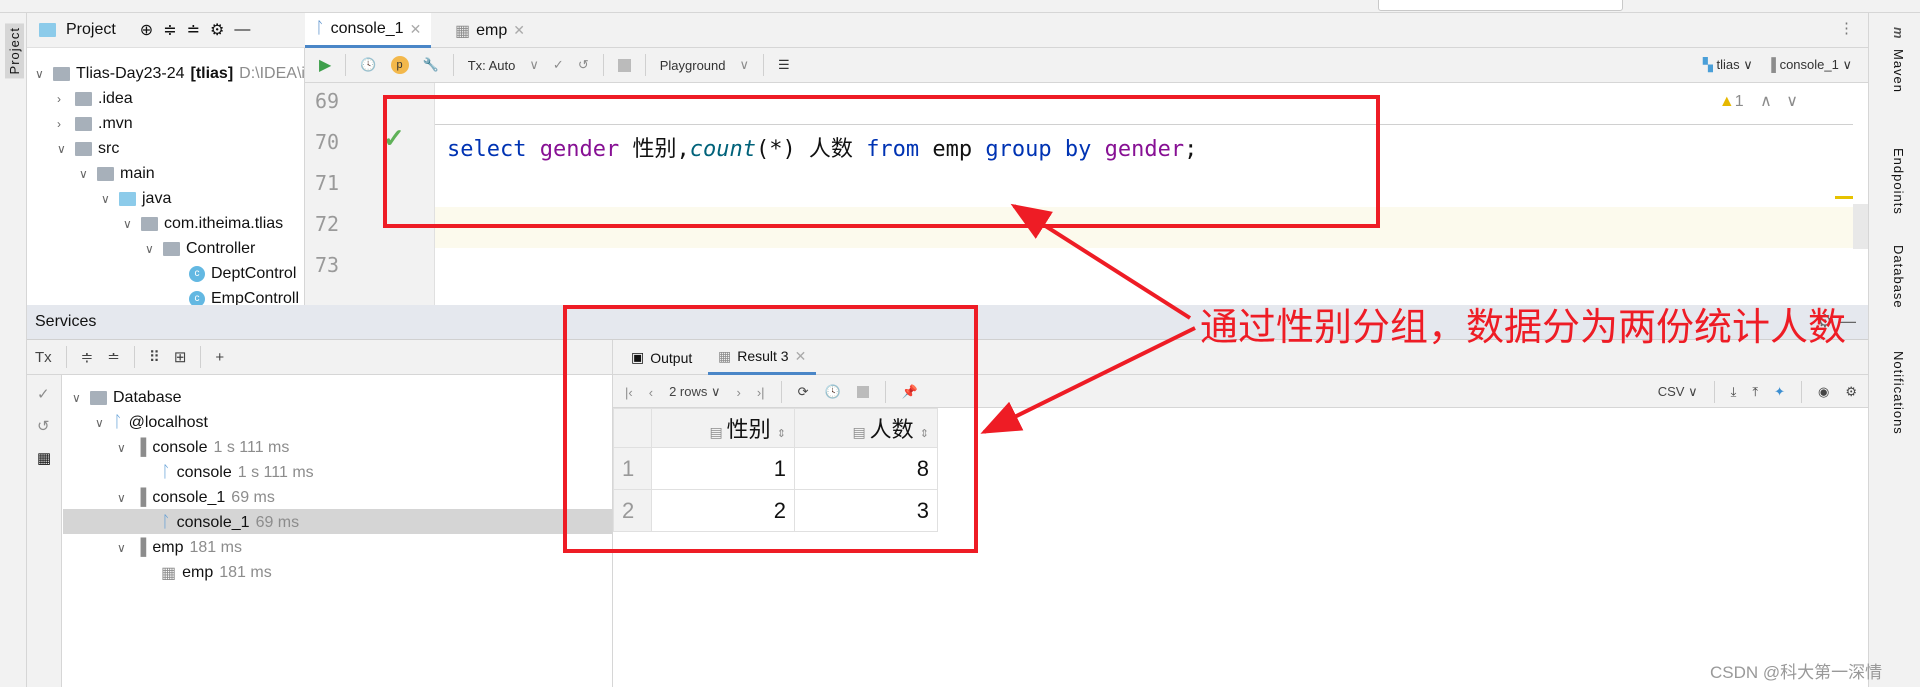  Describe the element at coordinates (1101, 261) in the screenshot. I see `arrow-to-sql` at that location.